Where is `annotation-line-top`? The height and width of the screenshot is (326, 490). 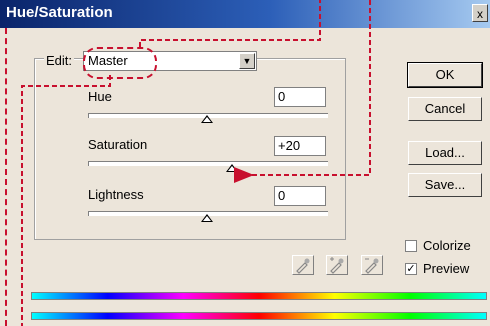
annotation-line-top is located at coordinates (230, 23).